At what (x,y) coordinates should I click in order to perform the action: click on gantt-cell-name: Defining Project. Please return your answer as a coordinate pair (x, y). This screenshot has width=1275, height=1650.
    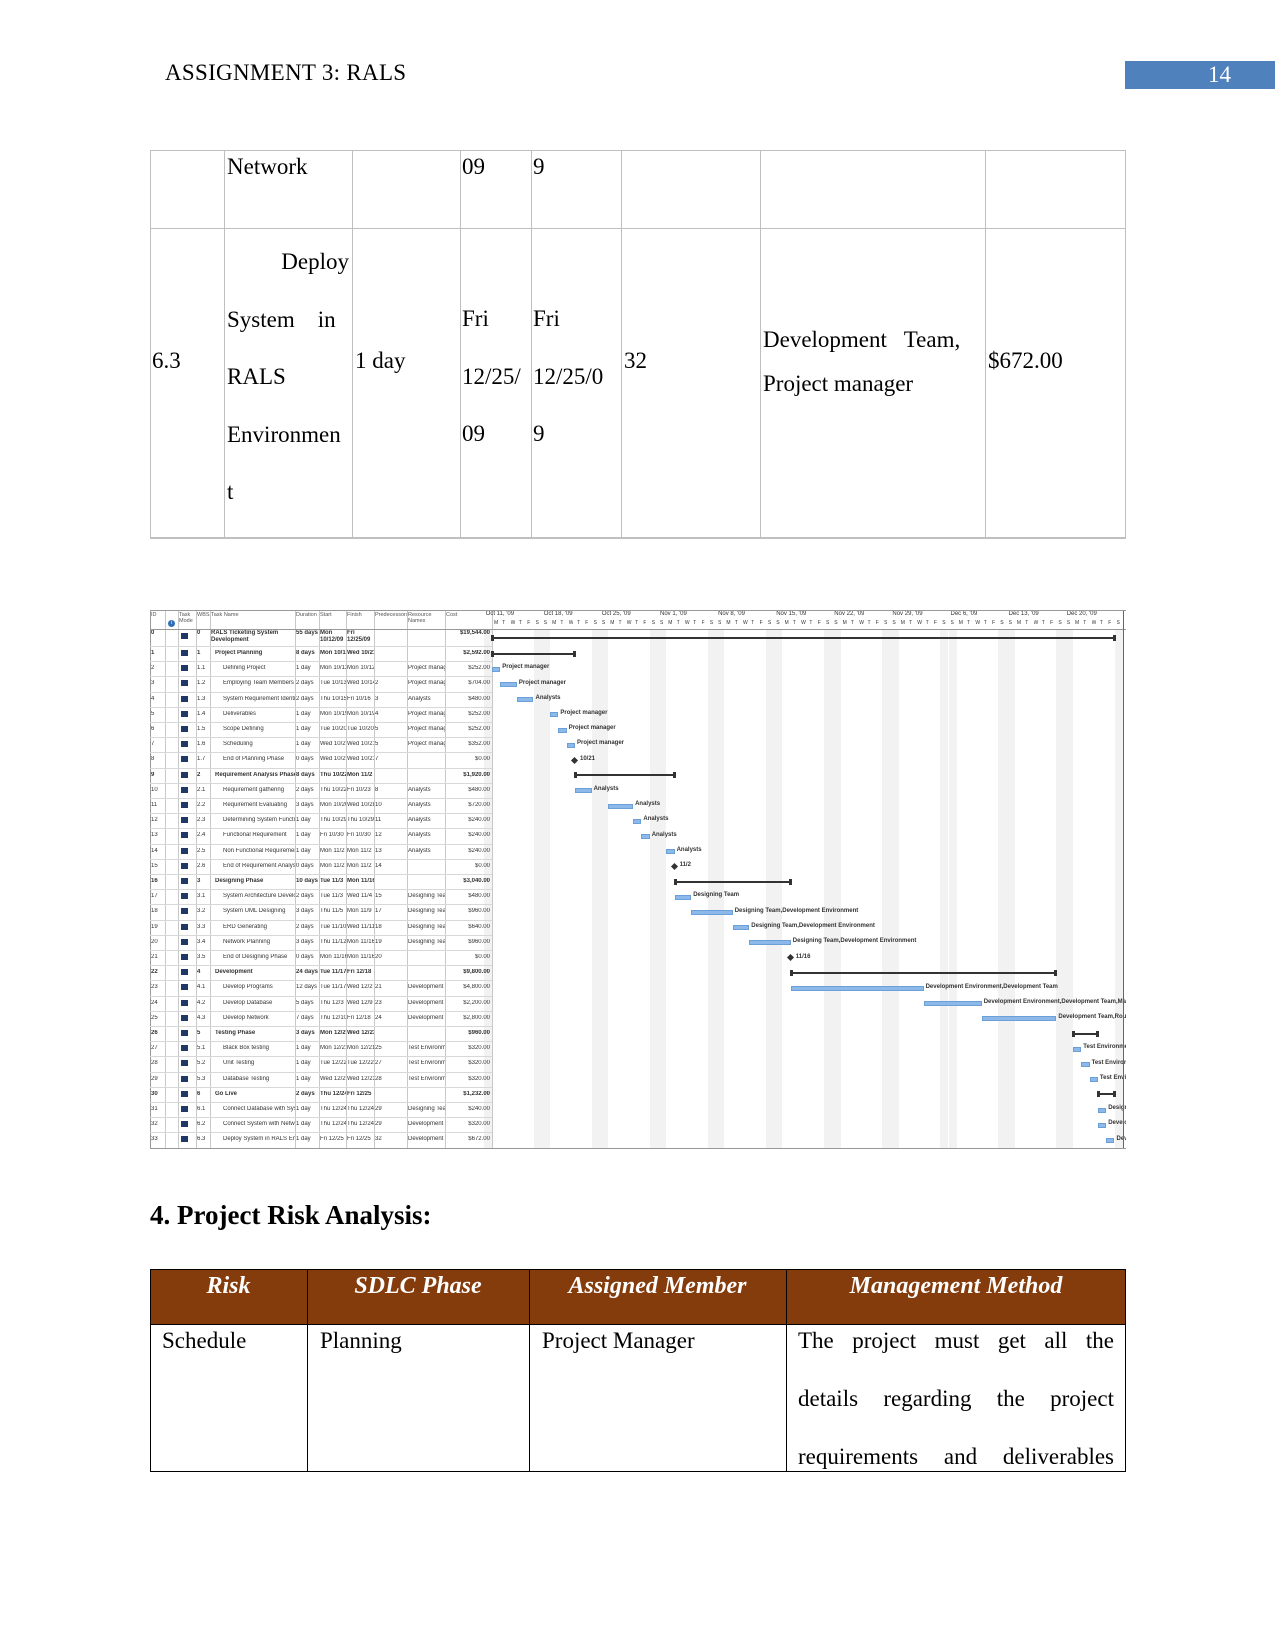
    Looking at the image, I should click on (244, 668).